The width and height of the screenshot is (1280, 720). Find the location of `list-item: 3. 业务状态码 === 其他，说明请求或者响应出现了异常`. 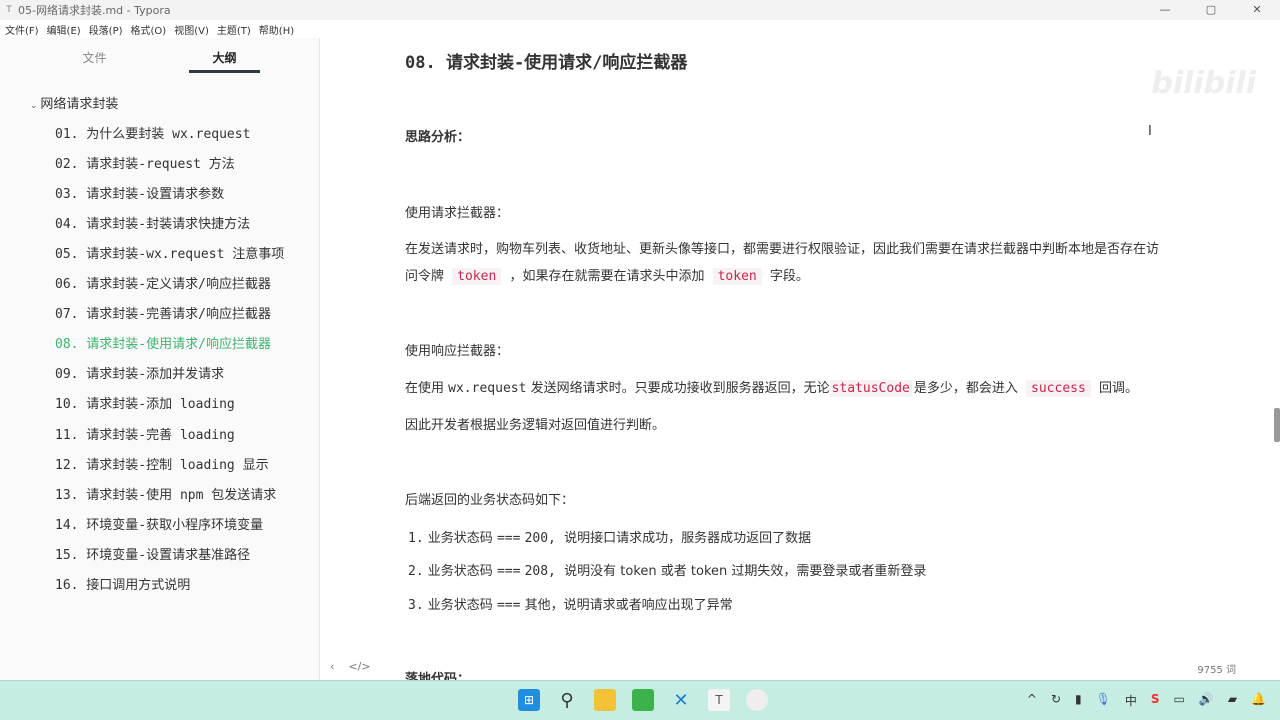

list-item: 3. 业务状态码 === 其他，说明请求或者响应出现了异常 is located at coordinates (570, 605).